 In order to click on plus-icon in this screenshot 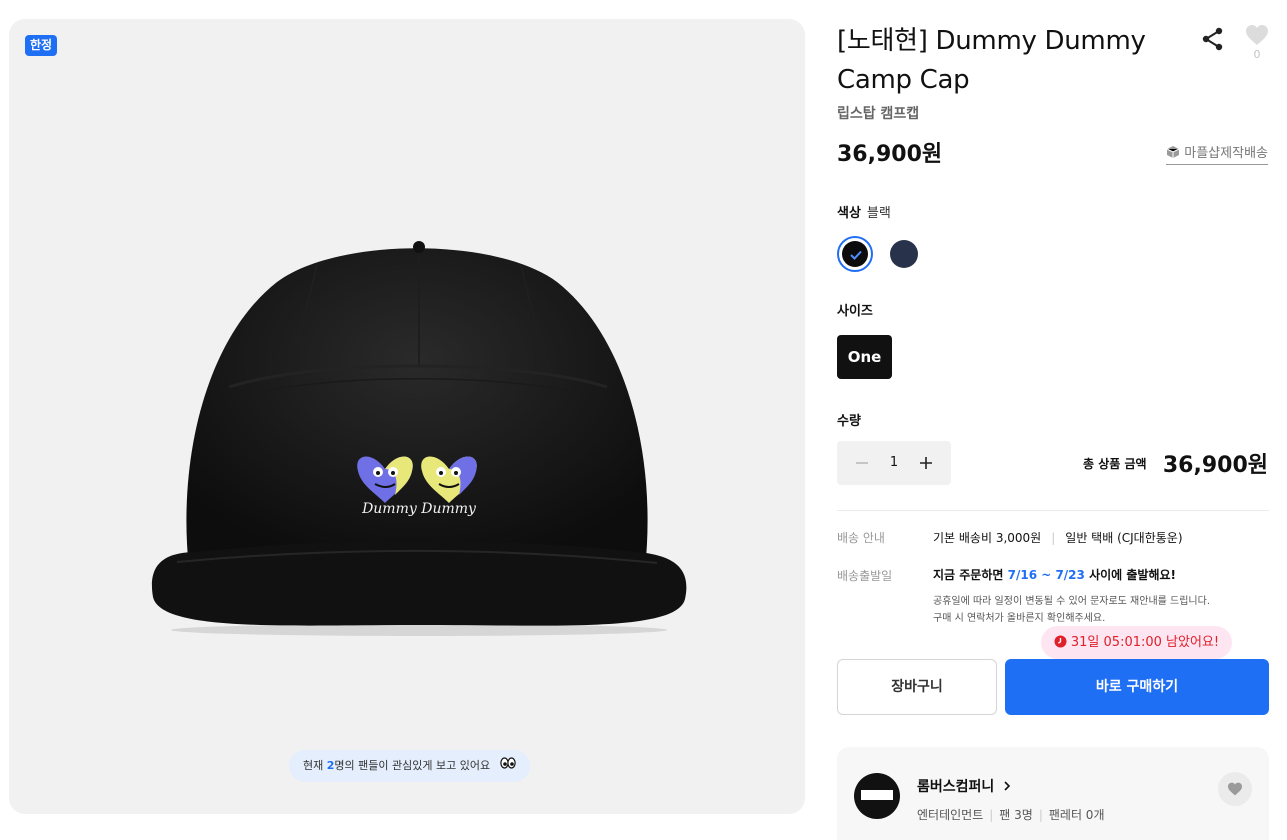, I will do `click(926, 463)`.